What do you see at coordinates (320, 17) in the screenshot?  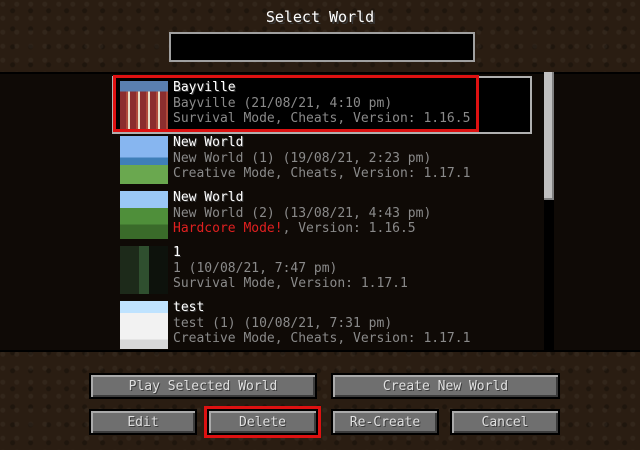 I see `page-title: Select World` at bounding box center [320, 17].